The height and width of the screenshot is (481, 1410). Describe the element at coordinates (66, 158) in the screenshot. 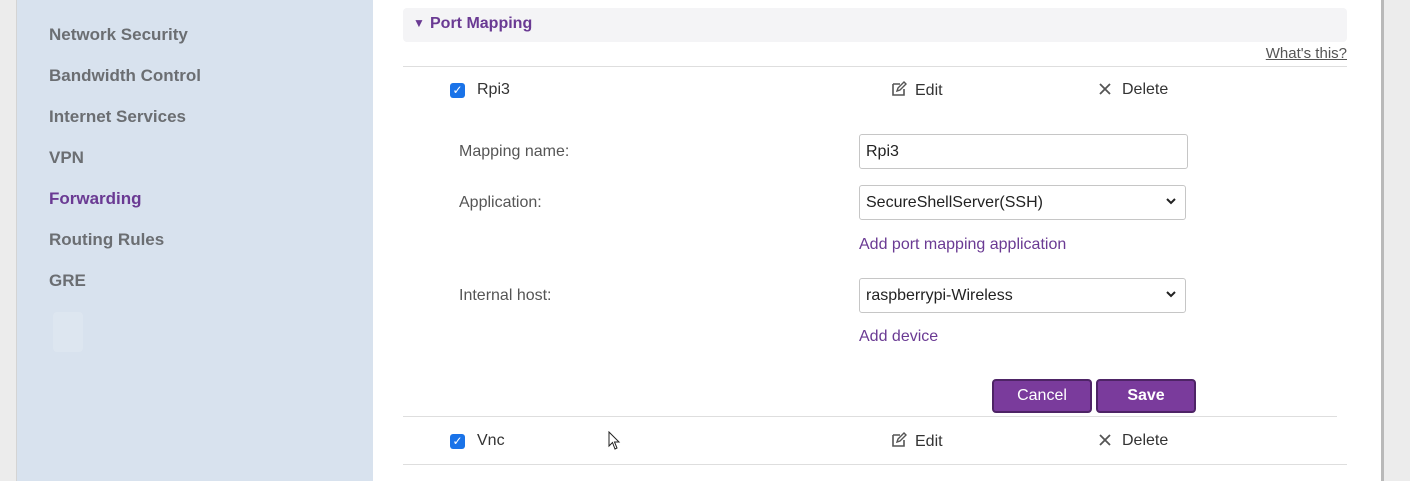

I see `sidebar-item-vpn: VPN` at that location.